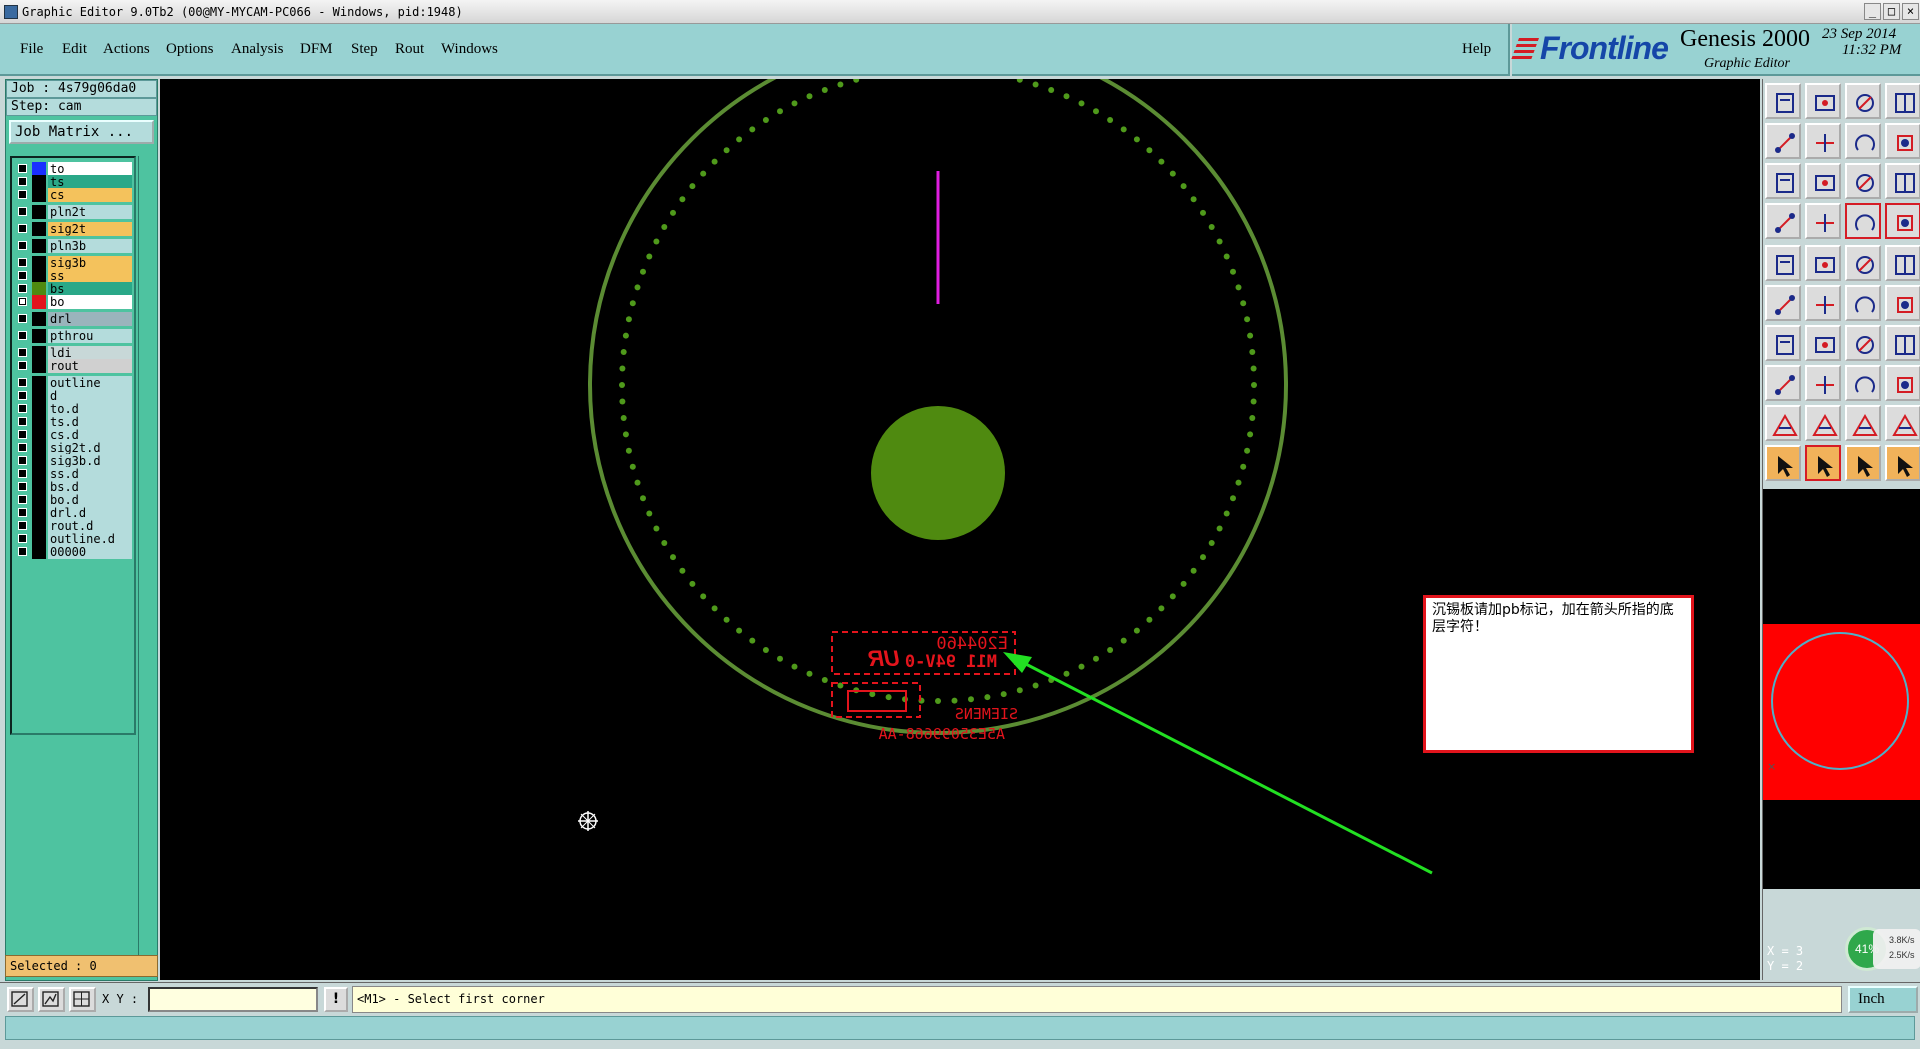 The height and width of the screenshot is (1049, 1920). I want to click on menu-rout: Rout, so click(409, 49).